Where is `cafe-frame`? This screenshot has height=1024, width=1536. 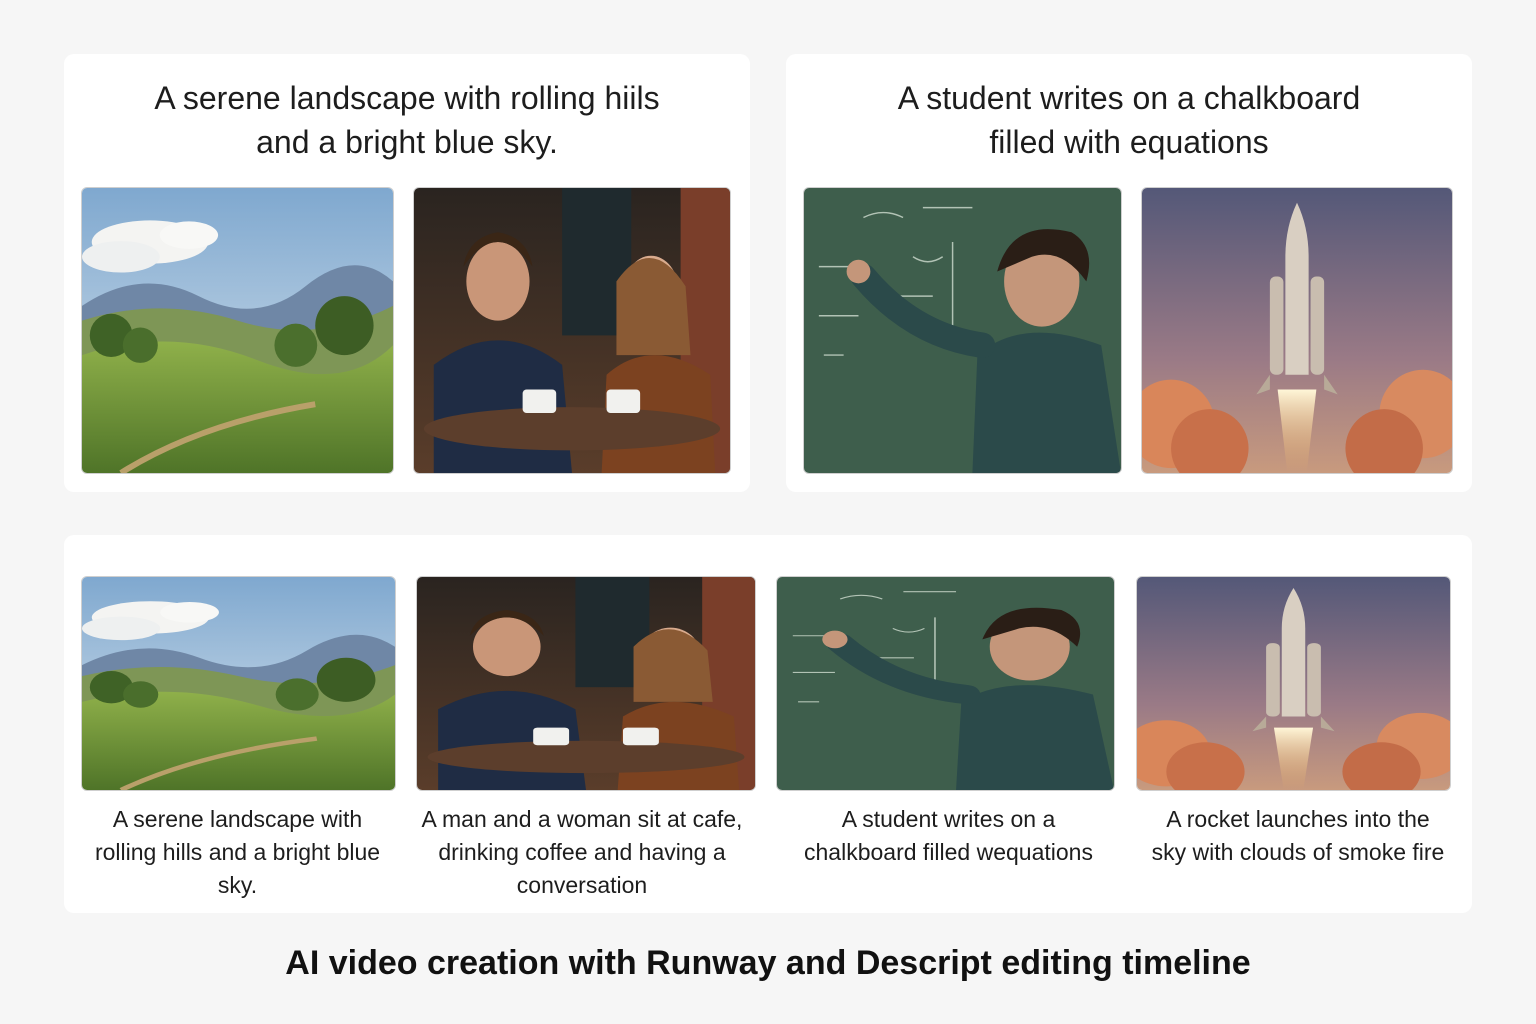
cafe-frame is located at coordinates (572, 330).